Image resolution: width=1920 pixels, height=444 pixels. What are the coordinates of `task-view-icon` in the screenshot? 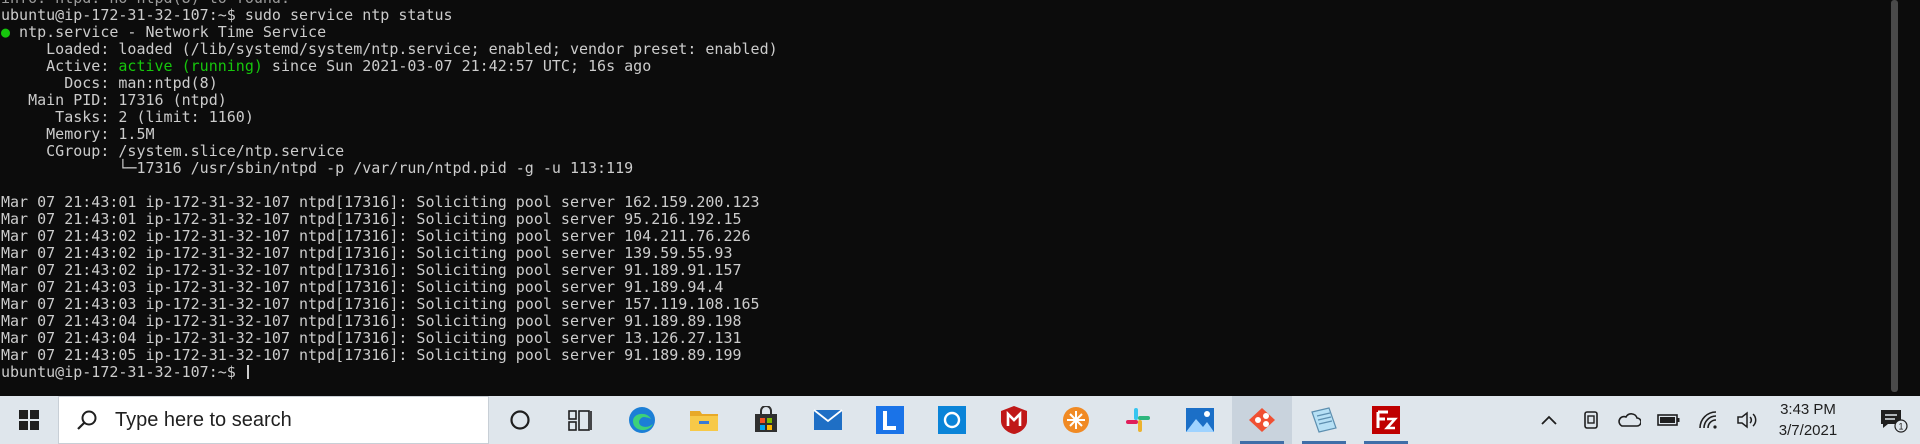 It's located at (580, 420).